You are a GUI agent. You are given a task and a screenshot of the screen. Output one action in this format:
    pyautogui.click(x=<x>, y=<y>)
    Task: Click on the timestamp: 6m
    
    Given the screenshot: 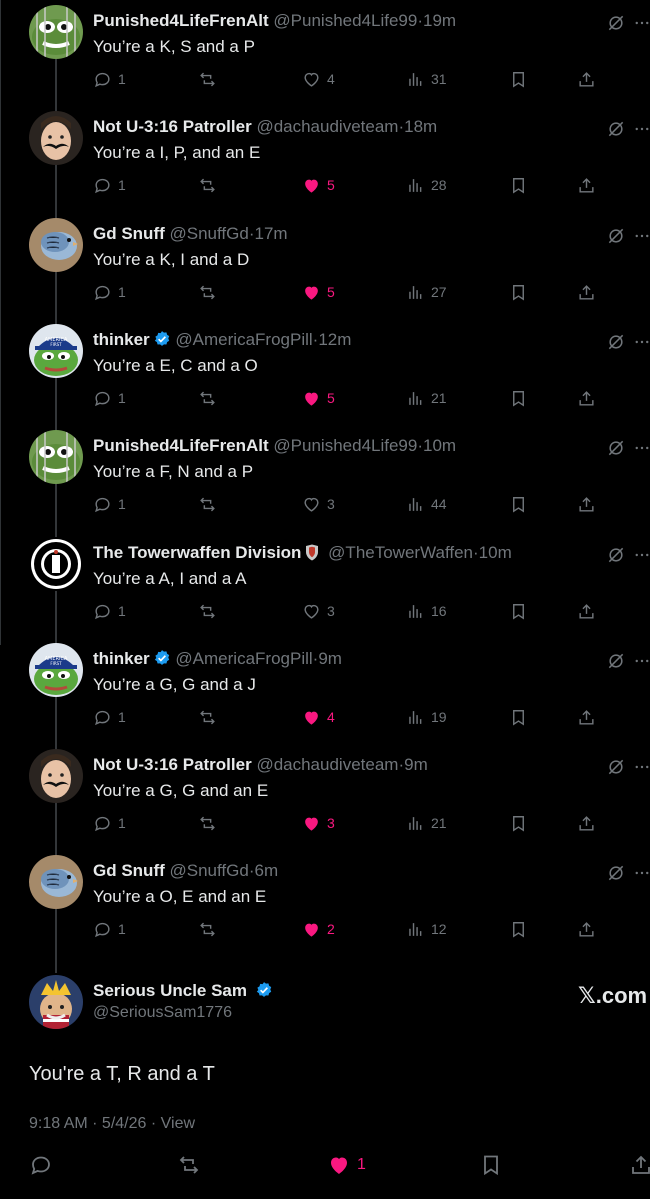 What is the action you would take?
    pyautogui.click(x=267, y=870)
    